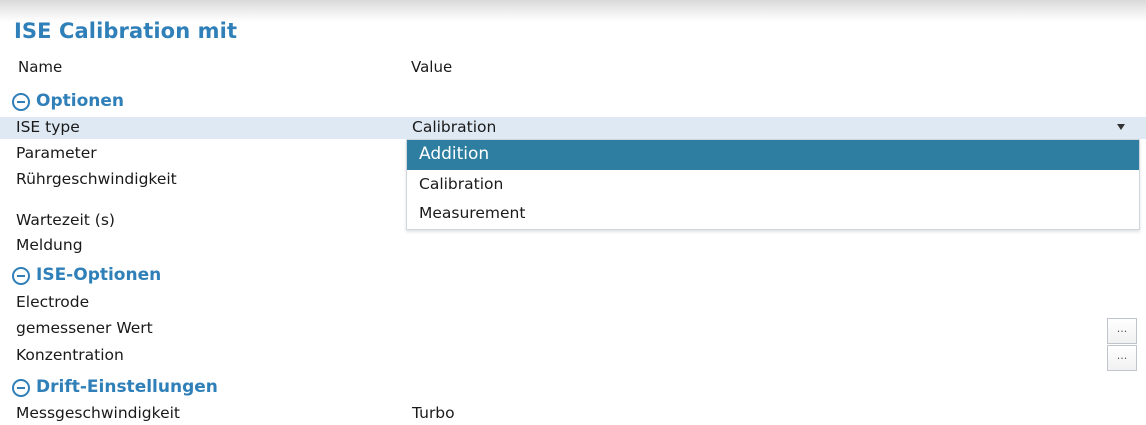 The width and height of the screenshot is (1146, 425). Describe the element at coordinates (96, 179) in the screenshot. I see `property-label: Rührgeschwindigkeit` at that location.